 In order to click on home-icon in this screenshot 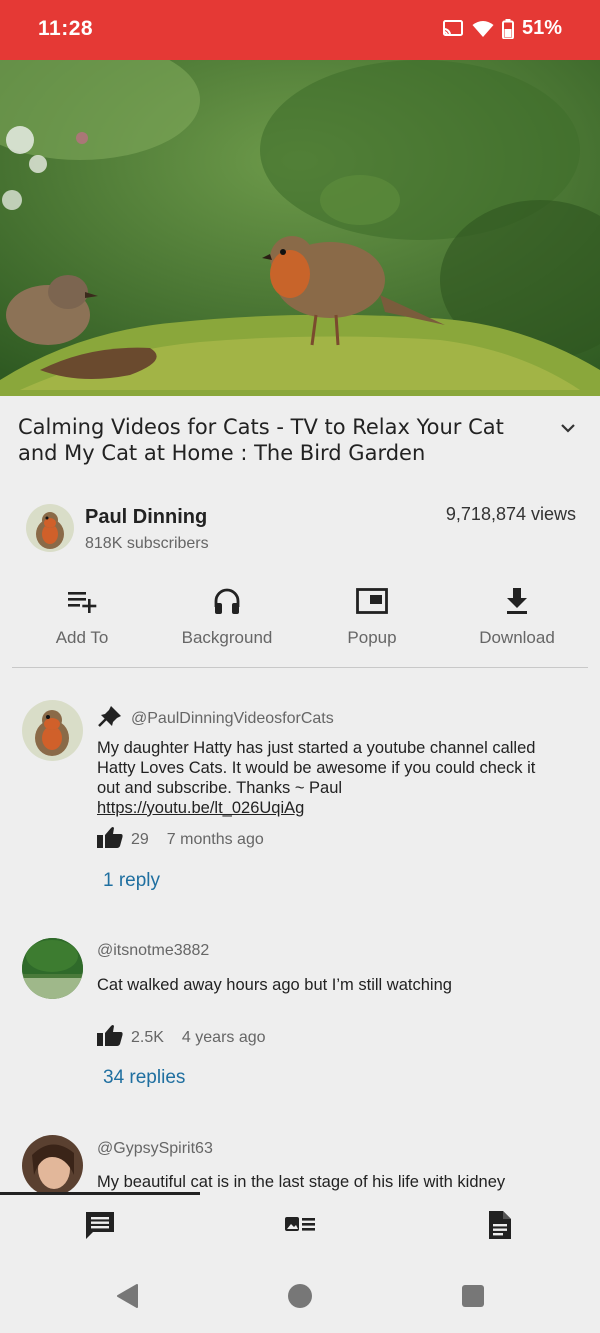, I will do `click(300, 1298)`.